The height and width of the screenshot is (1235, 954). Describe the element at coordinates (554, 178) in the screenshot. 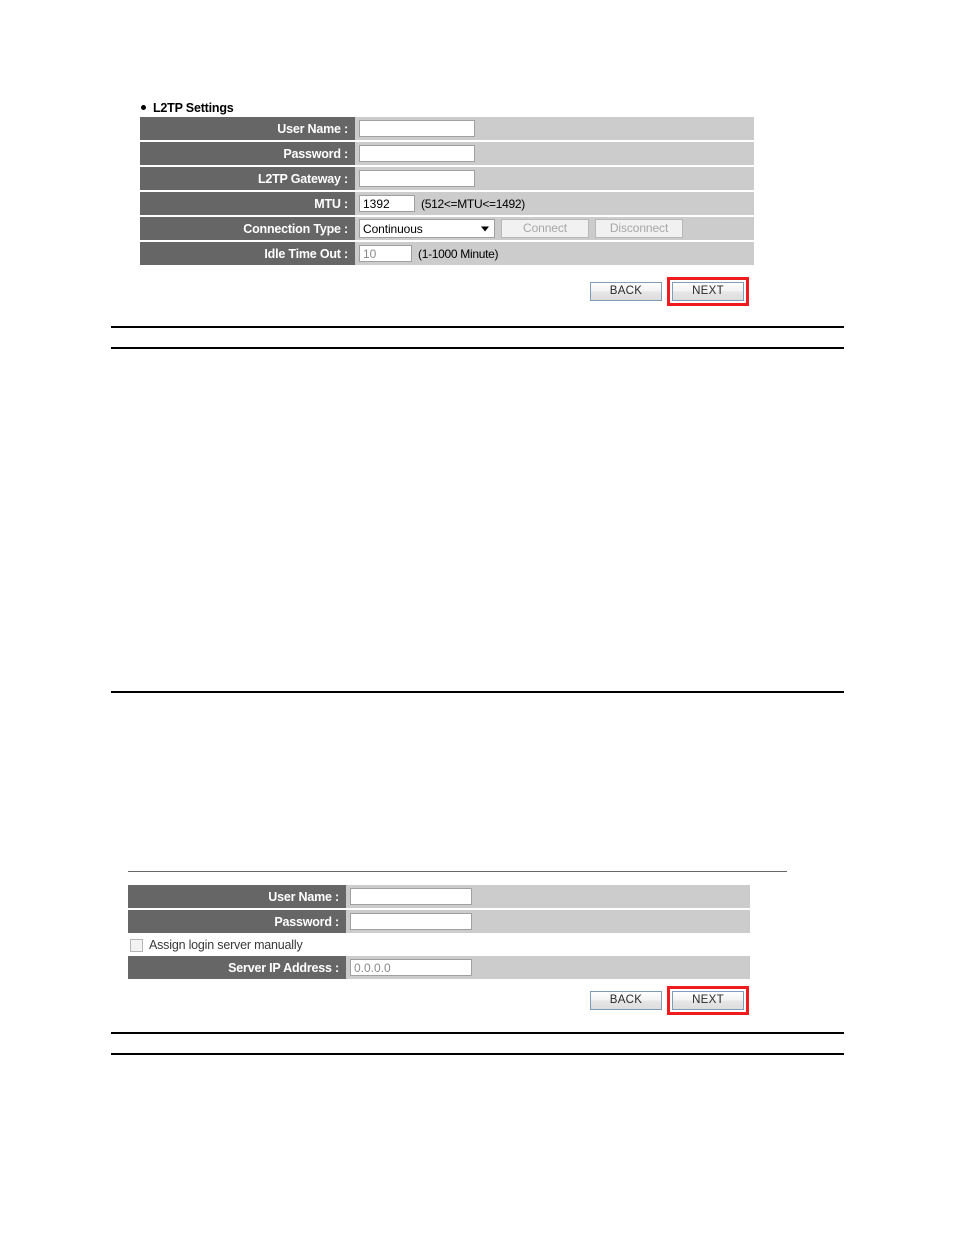

I see `l2tp-gateway-cell` at that location.